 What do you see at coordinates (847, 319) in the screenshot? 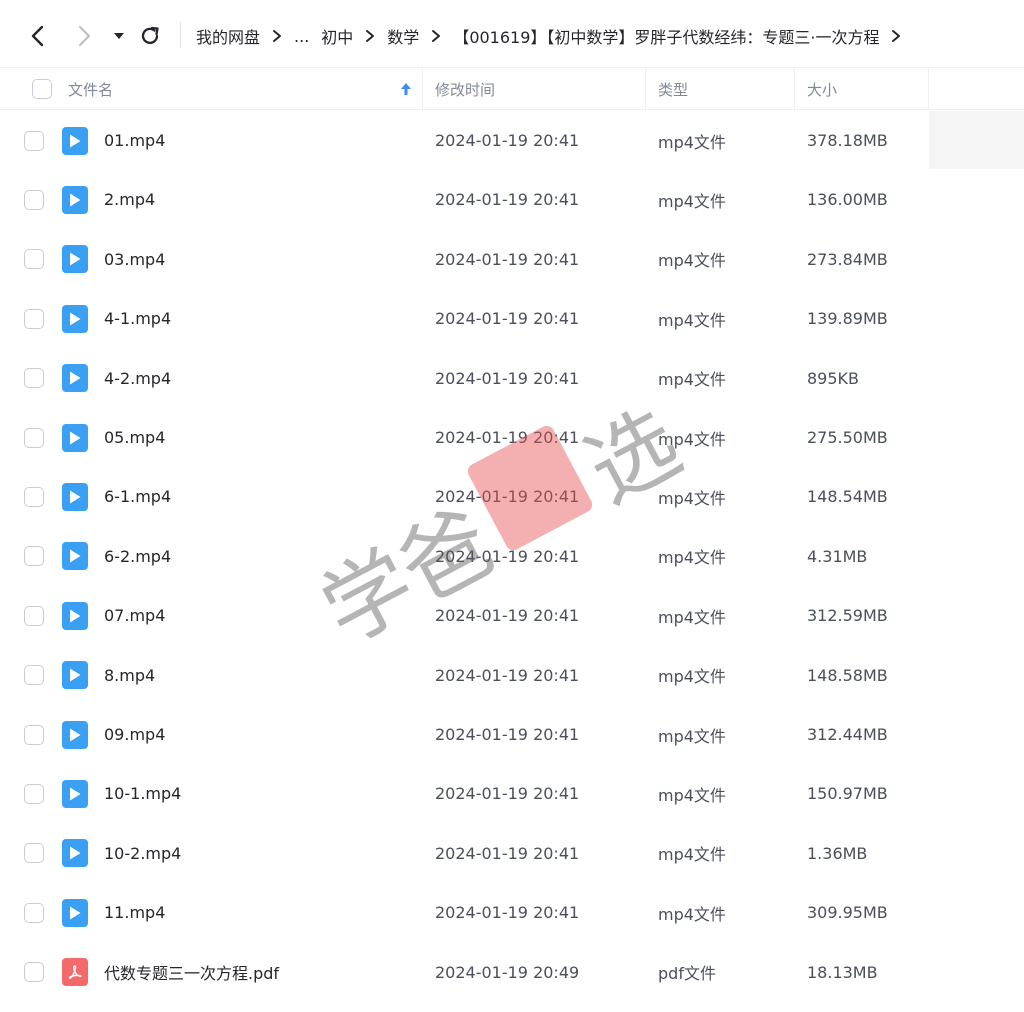
I see `file-size: 139.89MB` at bounding box center [847, 319].